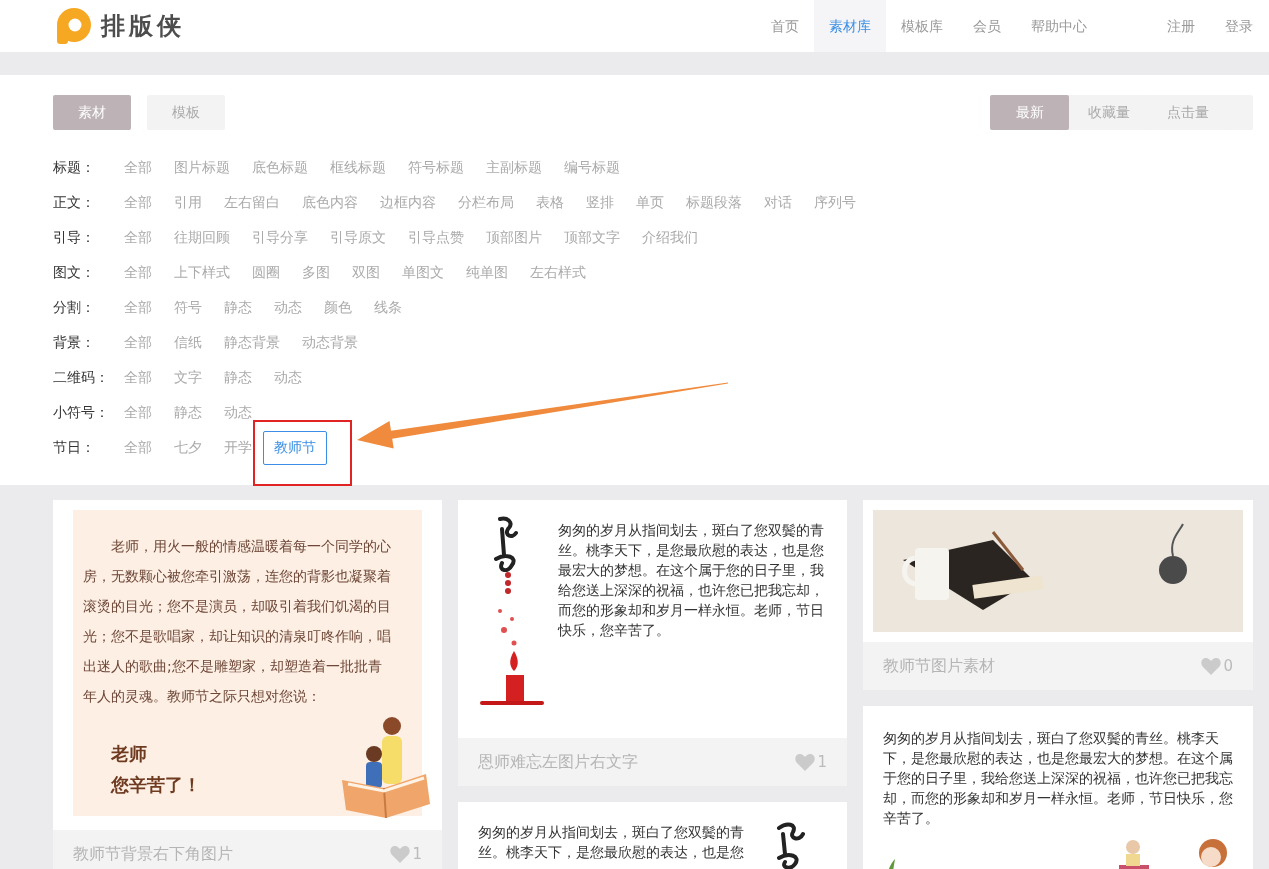 The height and width of the screenshot is (869, 1269). I want to click on filter-label: 引导：, so click(74, 237).